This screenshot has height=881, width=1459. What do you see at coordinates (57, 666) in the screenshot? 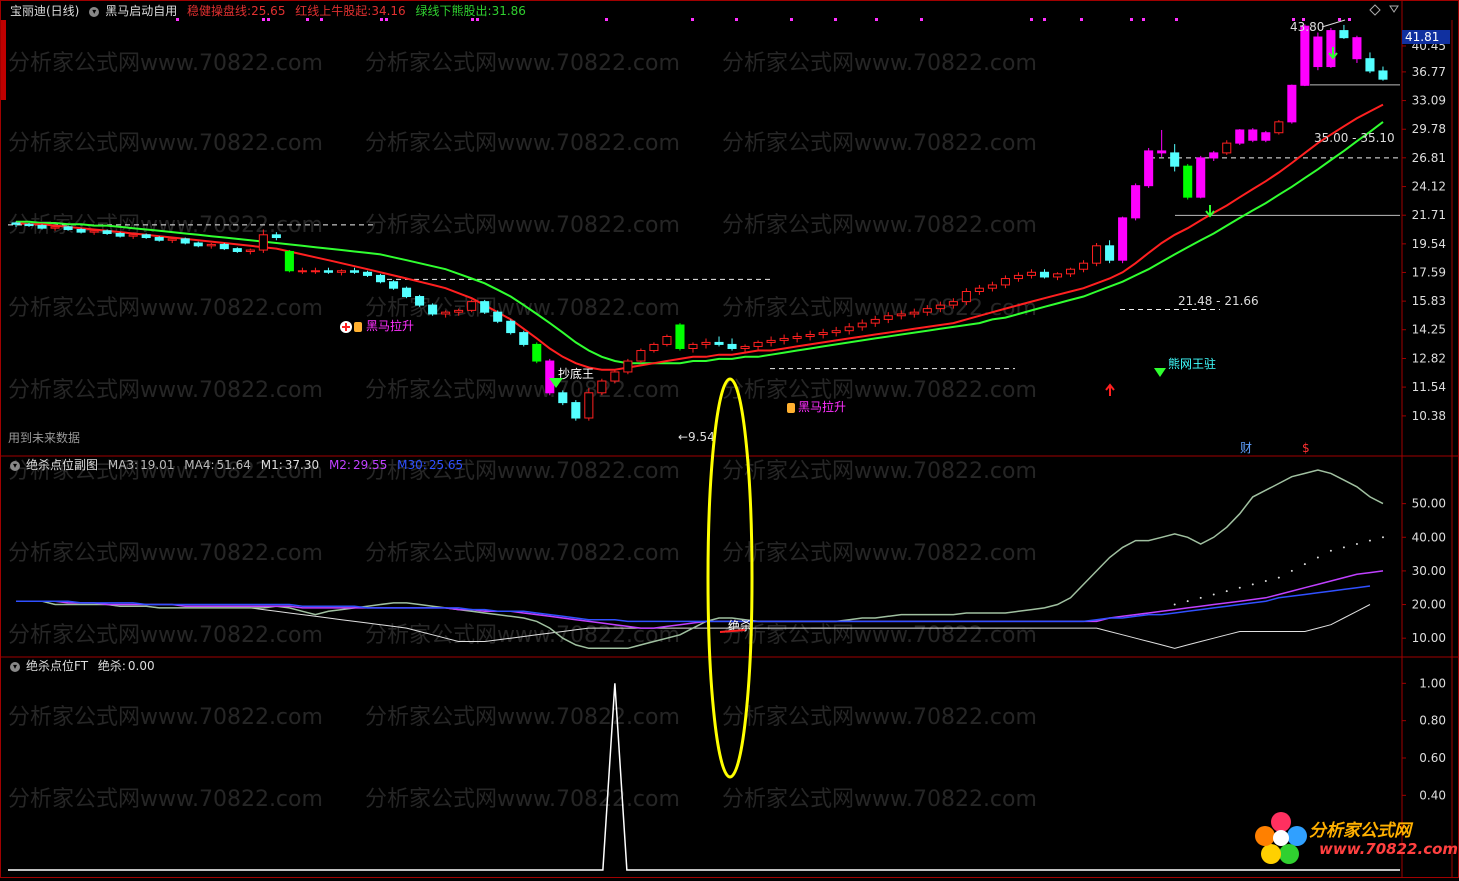
I see `sub2-name: 绝杀点位FT` at bounding box center [57, 666].